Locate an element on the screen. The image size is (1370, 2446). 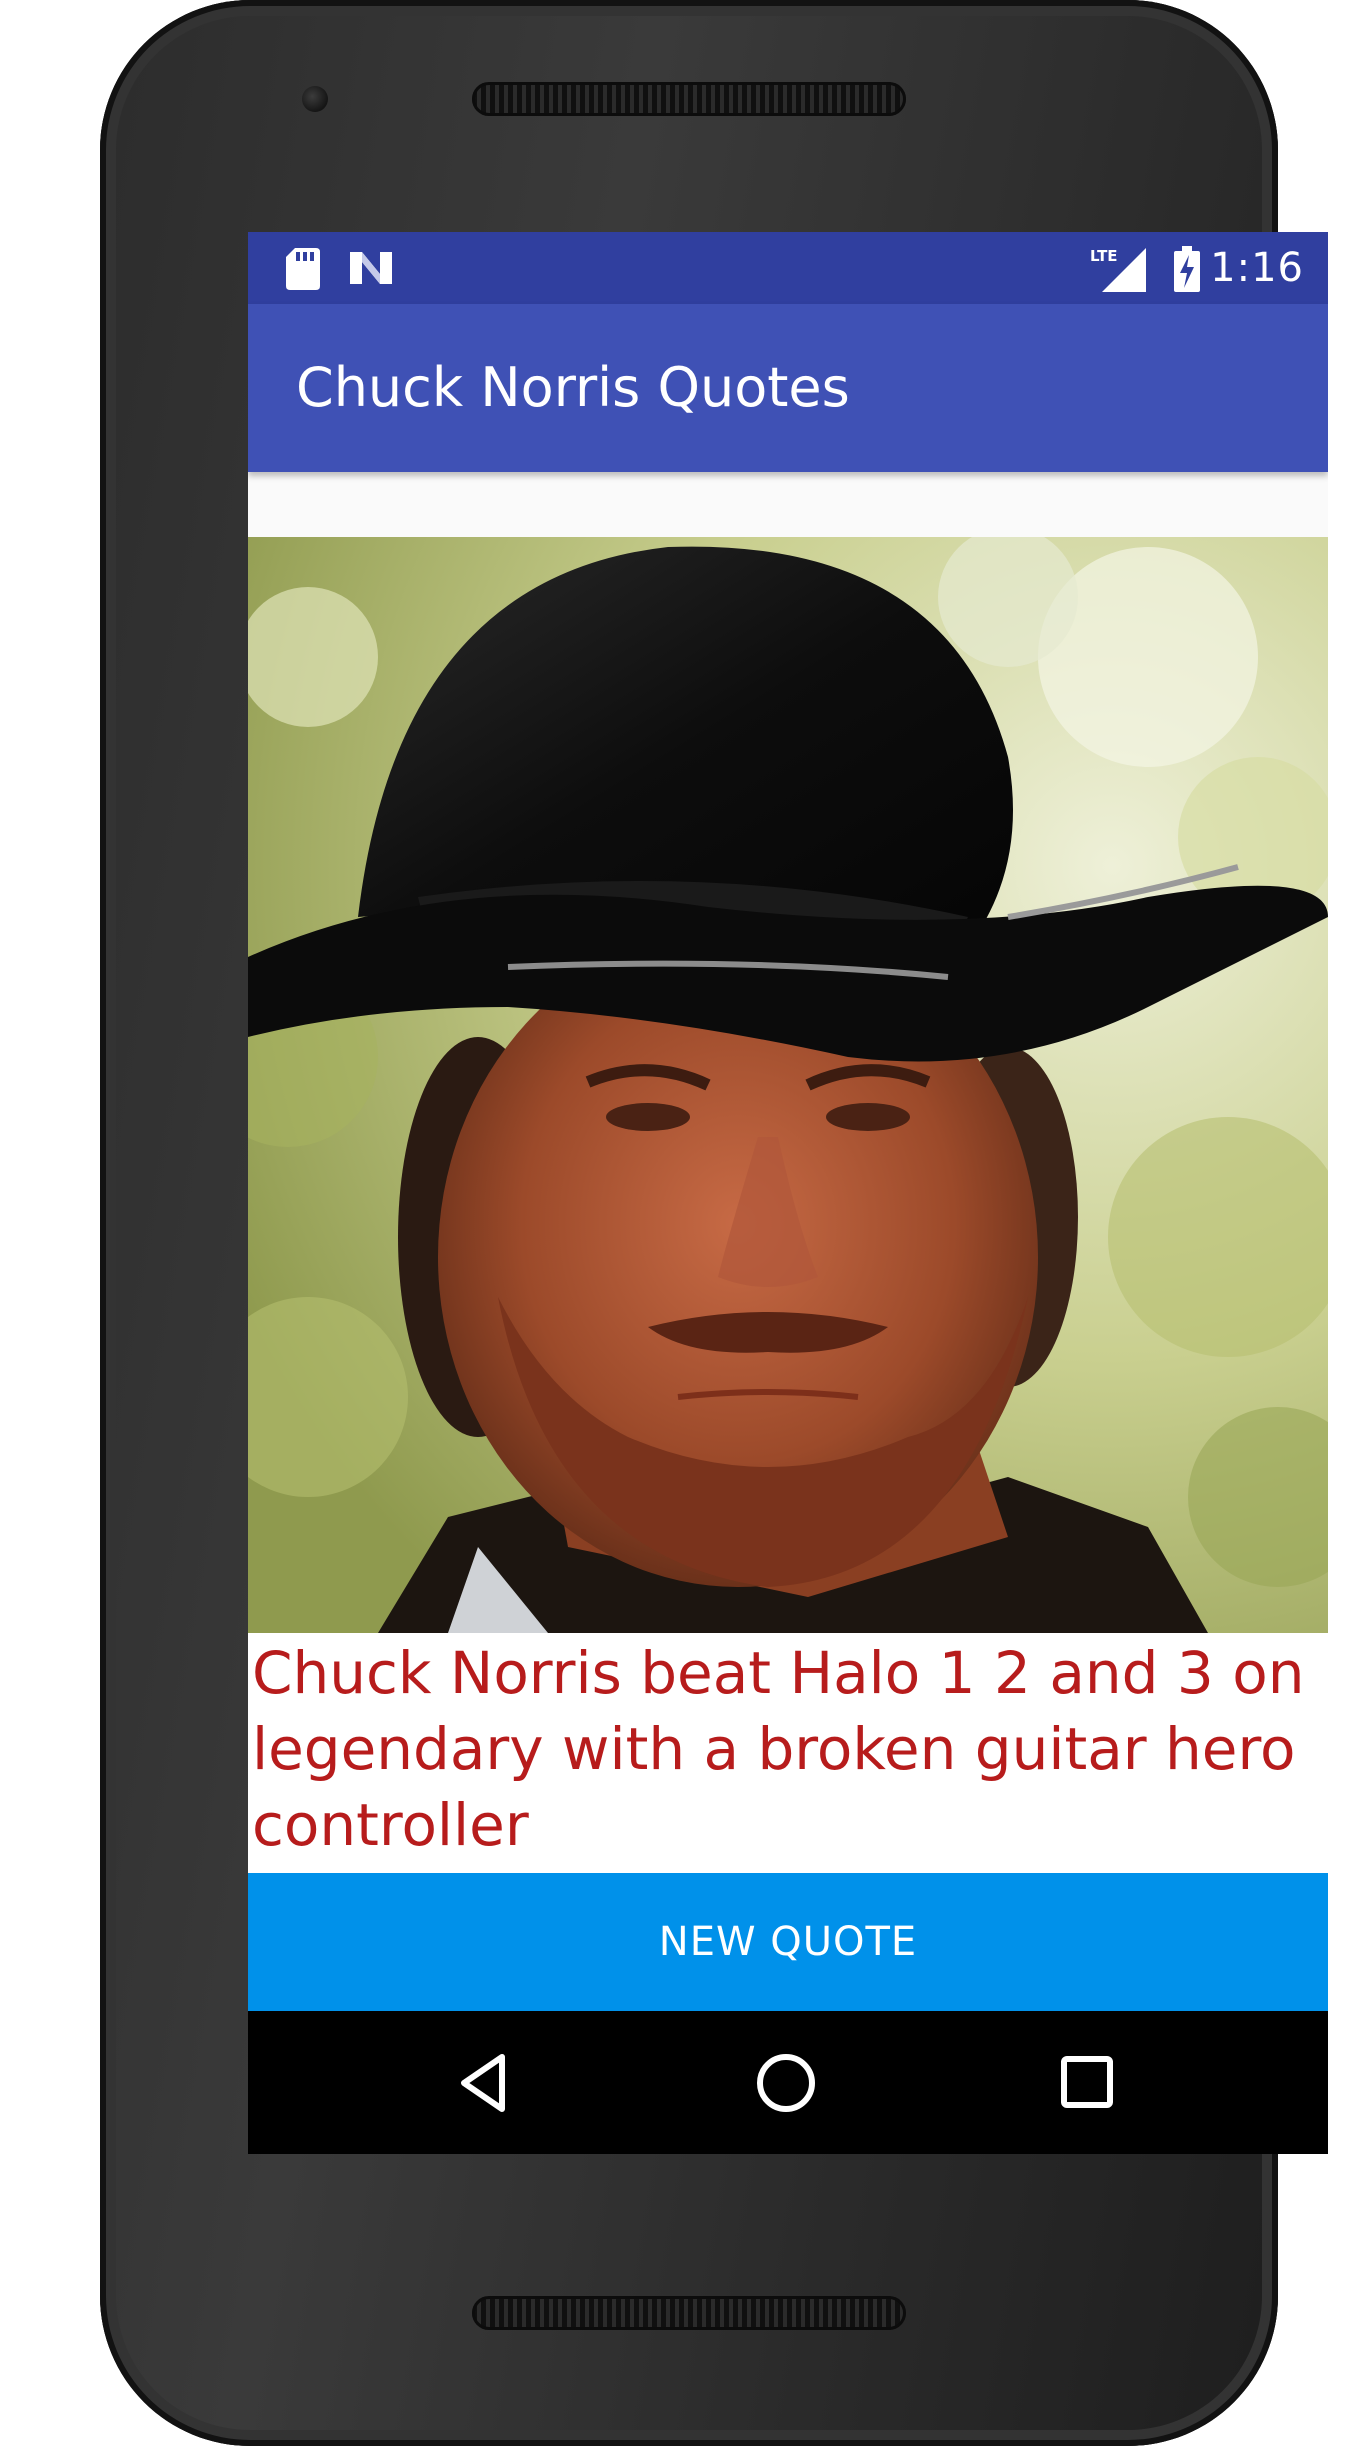
sd-card-icon is located at coordinates (303, 269).